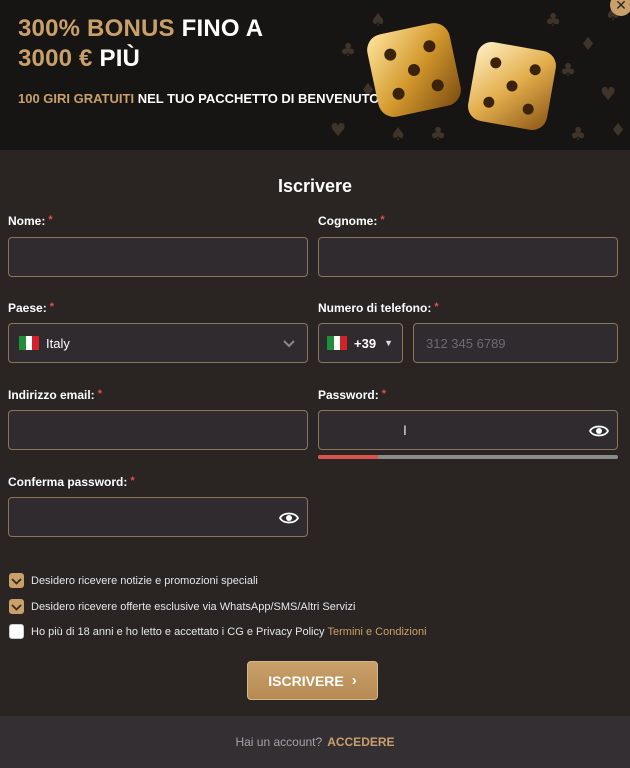 The height and width of the screenshot is (768, 630). I want to click on password-label: Password: *, so click(352, 395).